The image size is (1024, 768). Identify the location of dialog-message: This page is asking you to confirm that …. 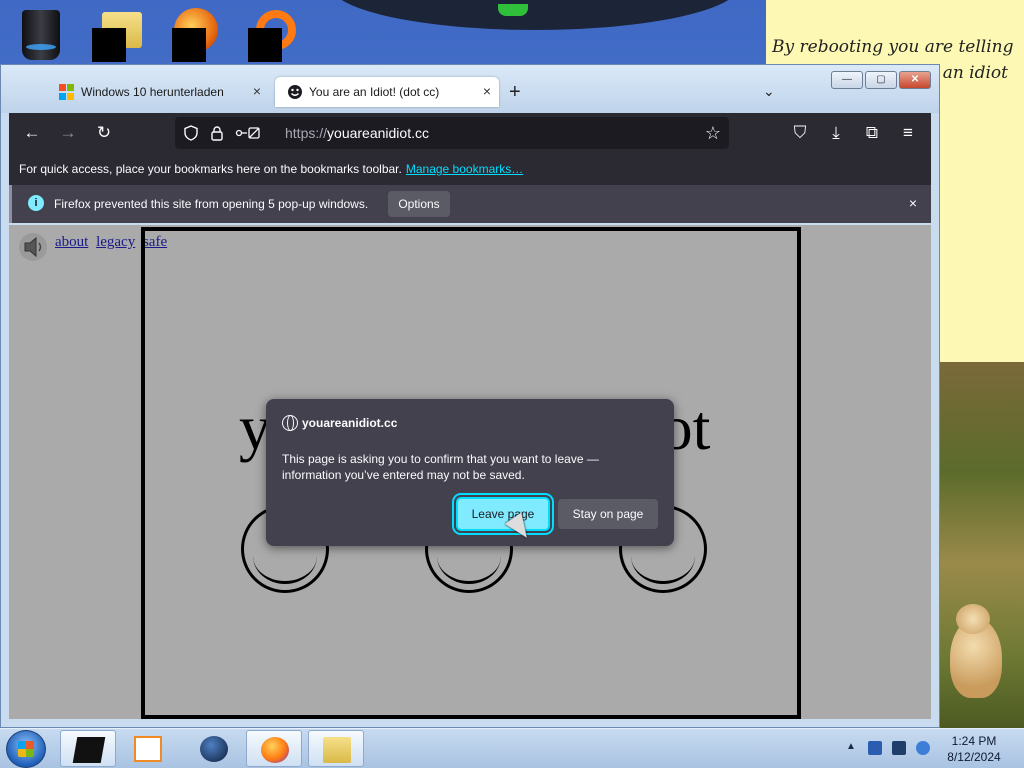
(440, 467).